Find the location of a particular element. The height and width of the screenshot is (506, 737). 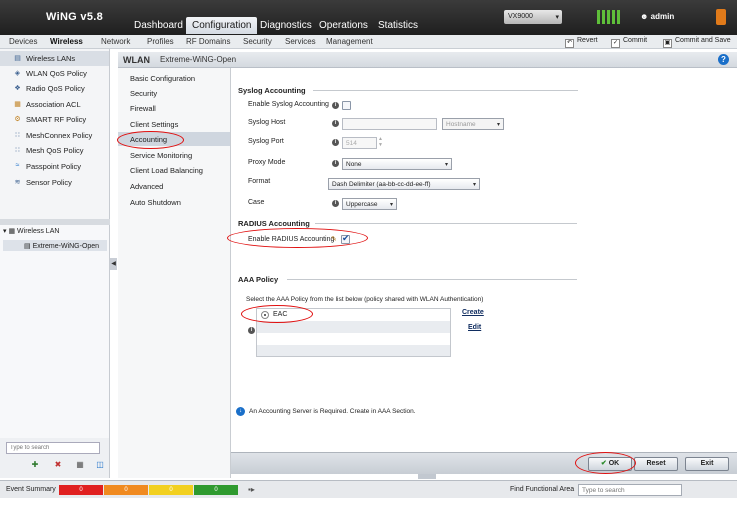

copy-icon: ▦ is located at coordinates (80, 464).